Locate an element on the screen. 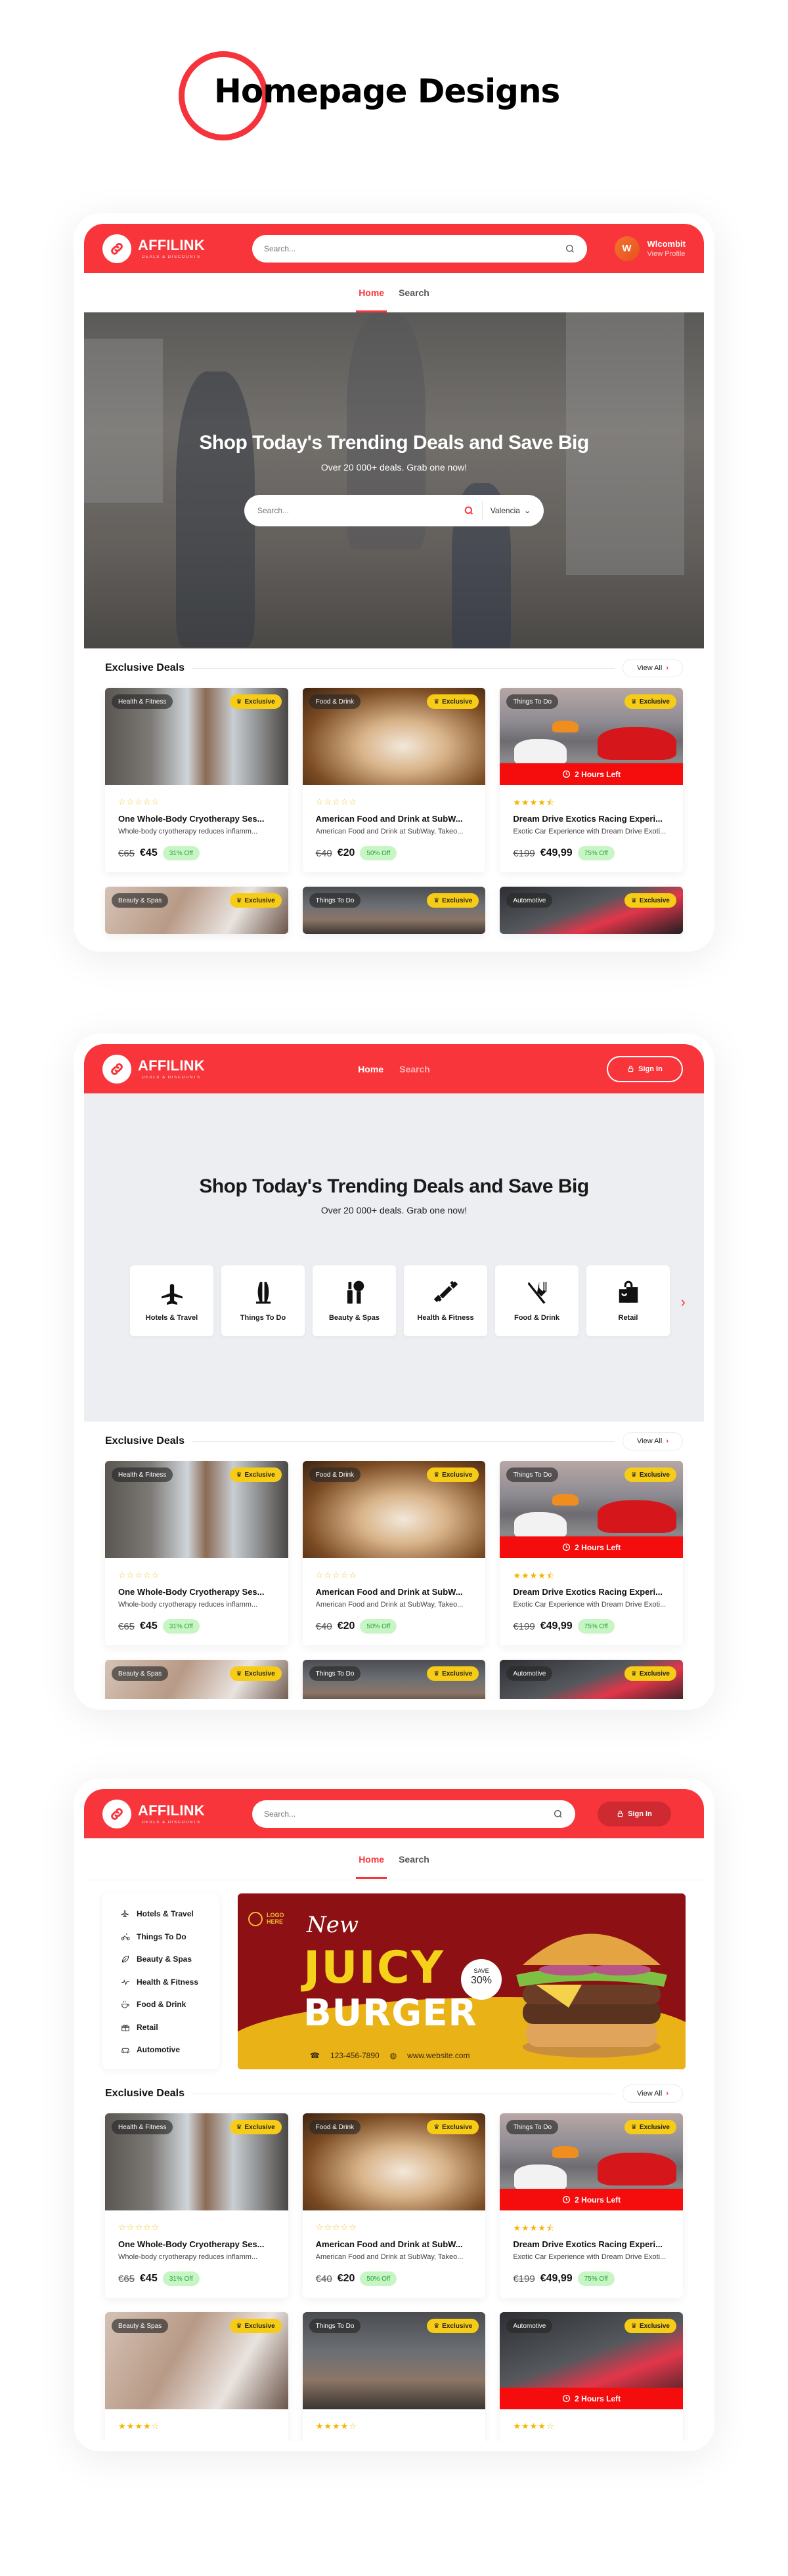  countdown-label: 2 Hours Left is located at coordinates (598, 774).